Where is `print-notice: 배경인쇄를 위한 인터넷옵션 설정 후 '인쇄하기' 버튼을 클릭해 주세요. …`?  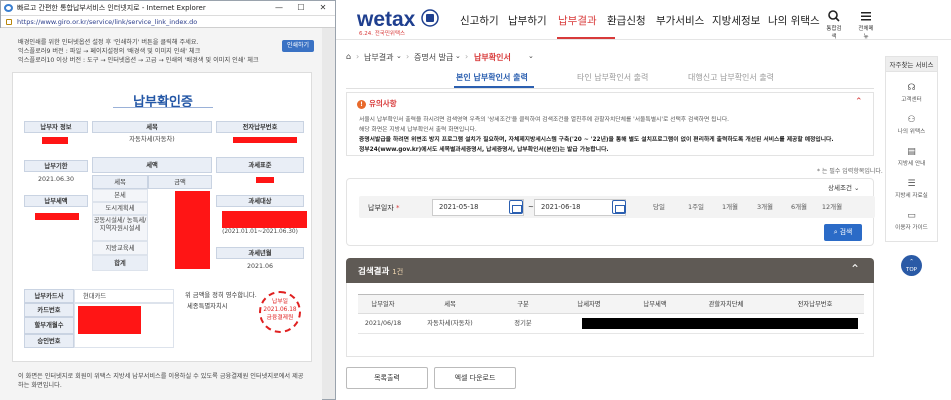
print-notice: 배경인쇄를 위한 인터넷옵션 설정 후 '인쇄하기' 버튼을 클릭해 주세요. … is located at coordinates (143, 51).